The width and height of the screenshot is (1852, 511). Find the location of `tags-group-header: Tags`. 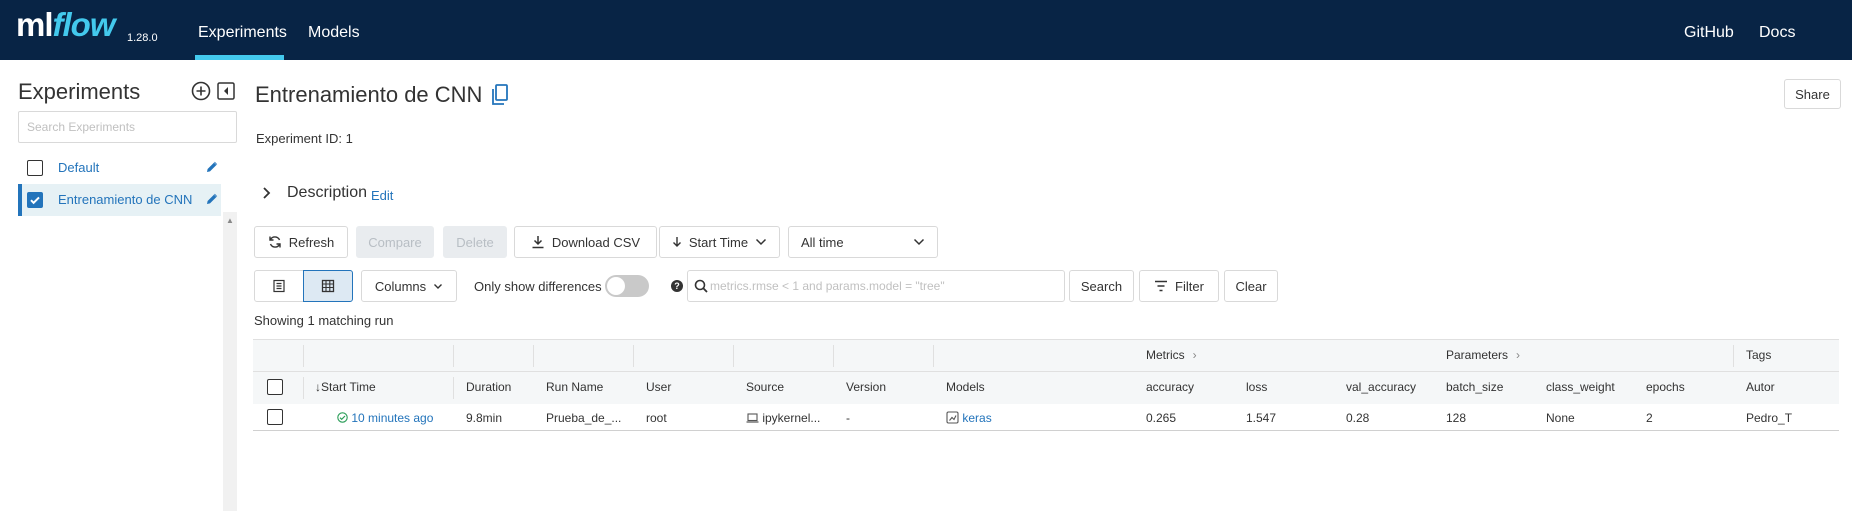

tags-group-header: Tags is located at coordinates (1759, 355).